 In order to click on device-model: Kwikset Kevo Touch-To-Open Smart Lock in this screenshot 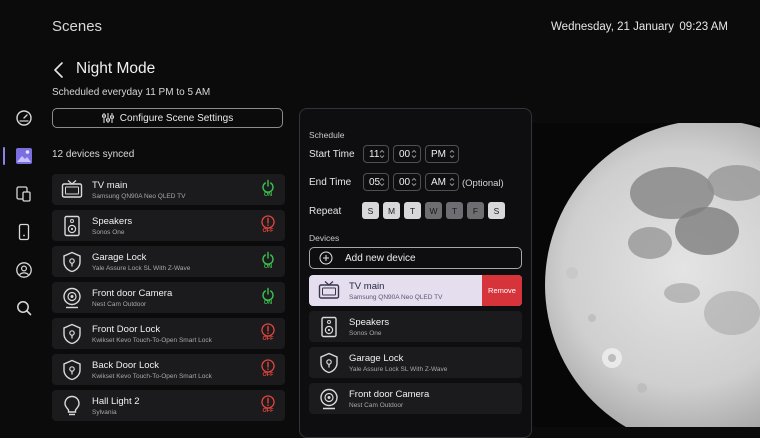, I will do `click(152, 376)`.